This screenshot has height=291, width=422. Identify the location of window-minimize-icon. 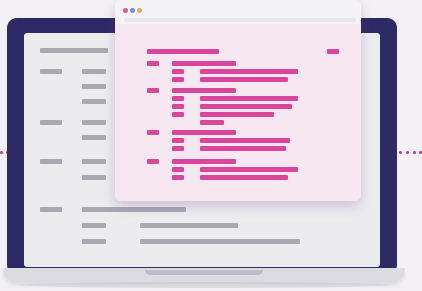
(132, 10).